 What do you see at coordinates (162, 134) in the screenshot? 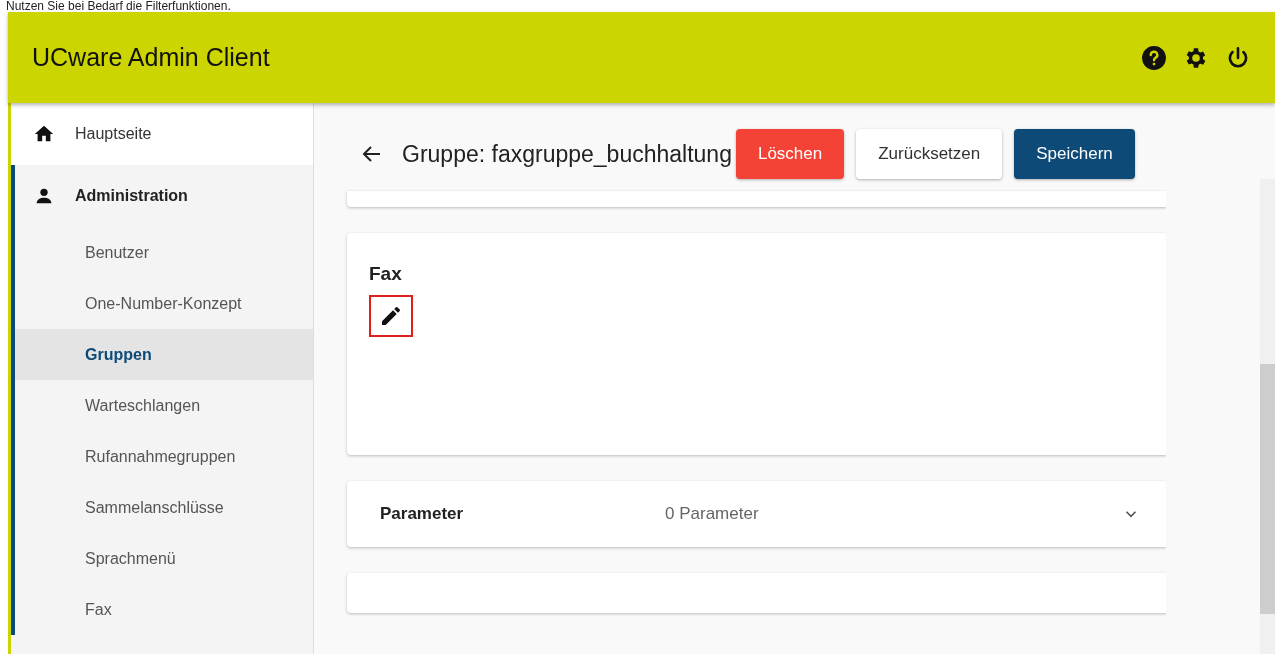
I see `sidebar-item: Hauptseite` at bounding box center [162, 134].